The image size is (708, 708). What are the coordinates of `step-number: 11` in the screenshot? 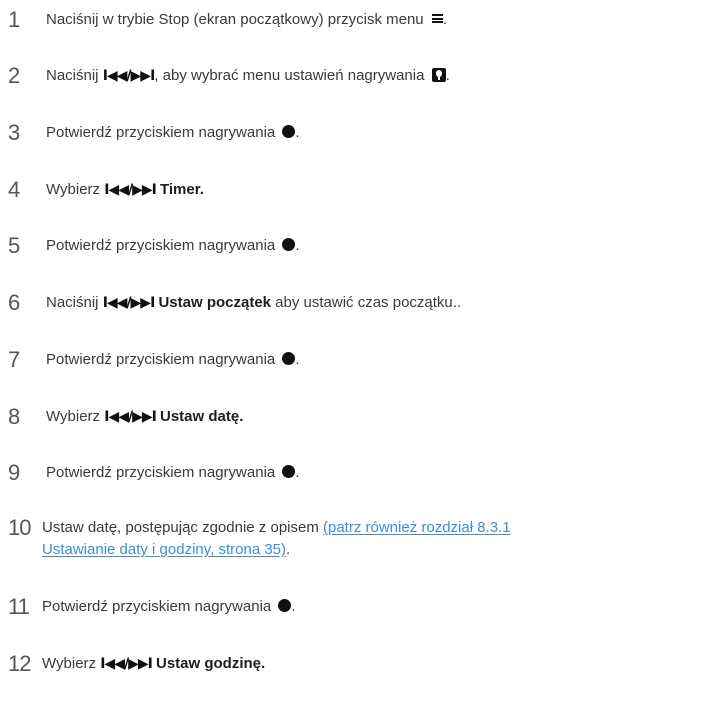 It's located at (19, 606).